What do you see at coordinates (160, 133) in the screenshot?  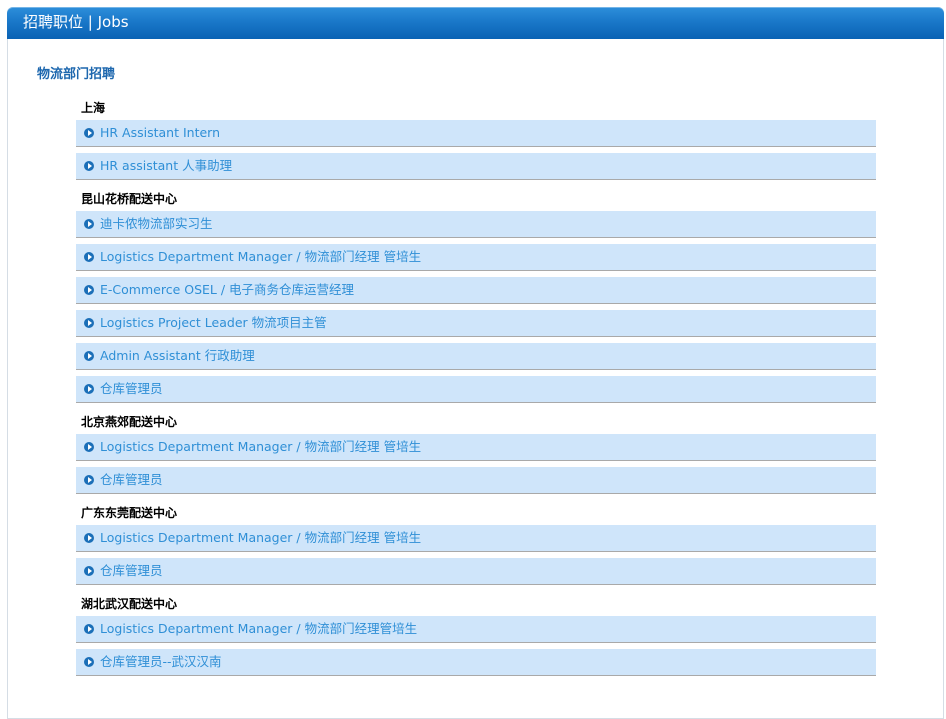 I see `job-link: HR Assistant Intern` at bounding box center [160, 133].